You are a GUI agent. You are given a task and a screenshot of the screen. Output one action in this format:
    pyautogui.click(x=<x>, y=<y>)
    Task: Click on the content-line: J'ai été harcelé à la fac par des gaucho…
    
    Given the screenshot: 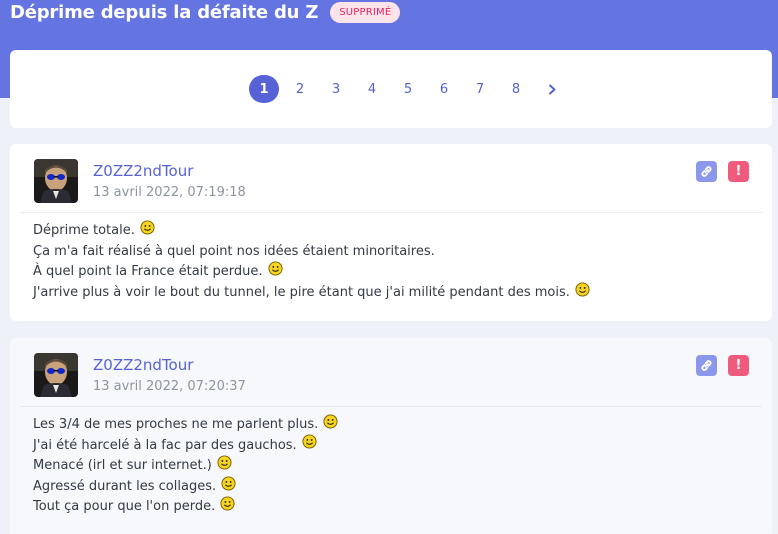 What is the action you would take?
    pyautogui.click(x=185, y=445)
    